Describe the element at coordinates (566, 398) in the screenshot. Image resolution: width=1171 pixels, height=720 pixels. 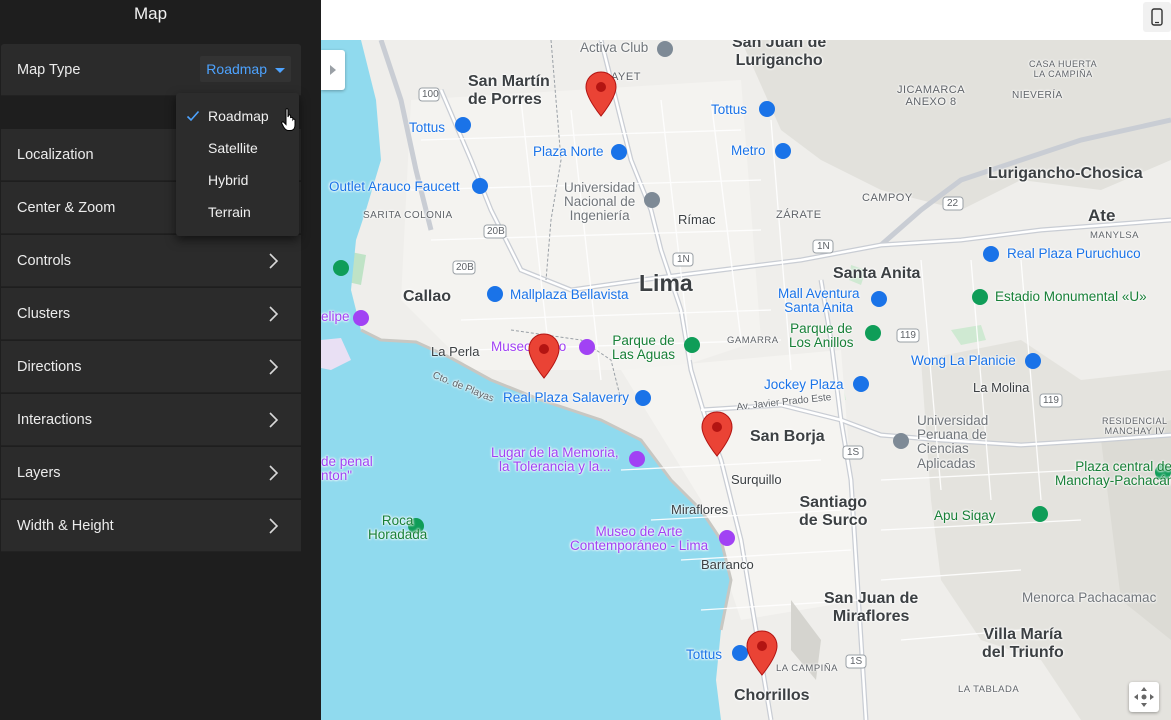
I see `poi-real-plaza-salaverry: Real Plaza Salaverry` at that location.